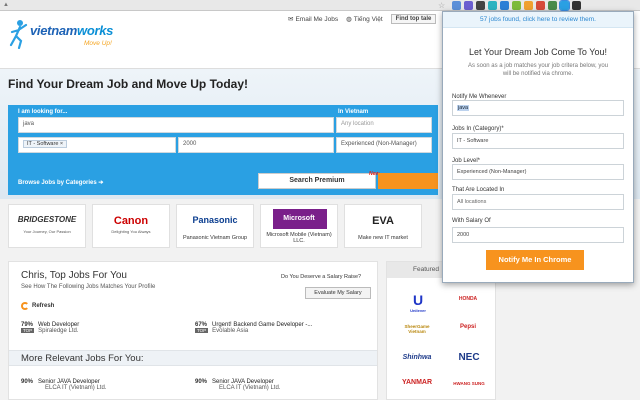 The width and height of the screenshot is (640, 400). Describe the element at coordinates (215, 238) in the screenshot. I see `panasonic-caption: Panasonic Vietnam Group` at that location.